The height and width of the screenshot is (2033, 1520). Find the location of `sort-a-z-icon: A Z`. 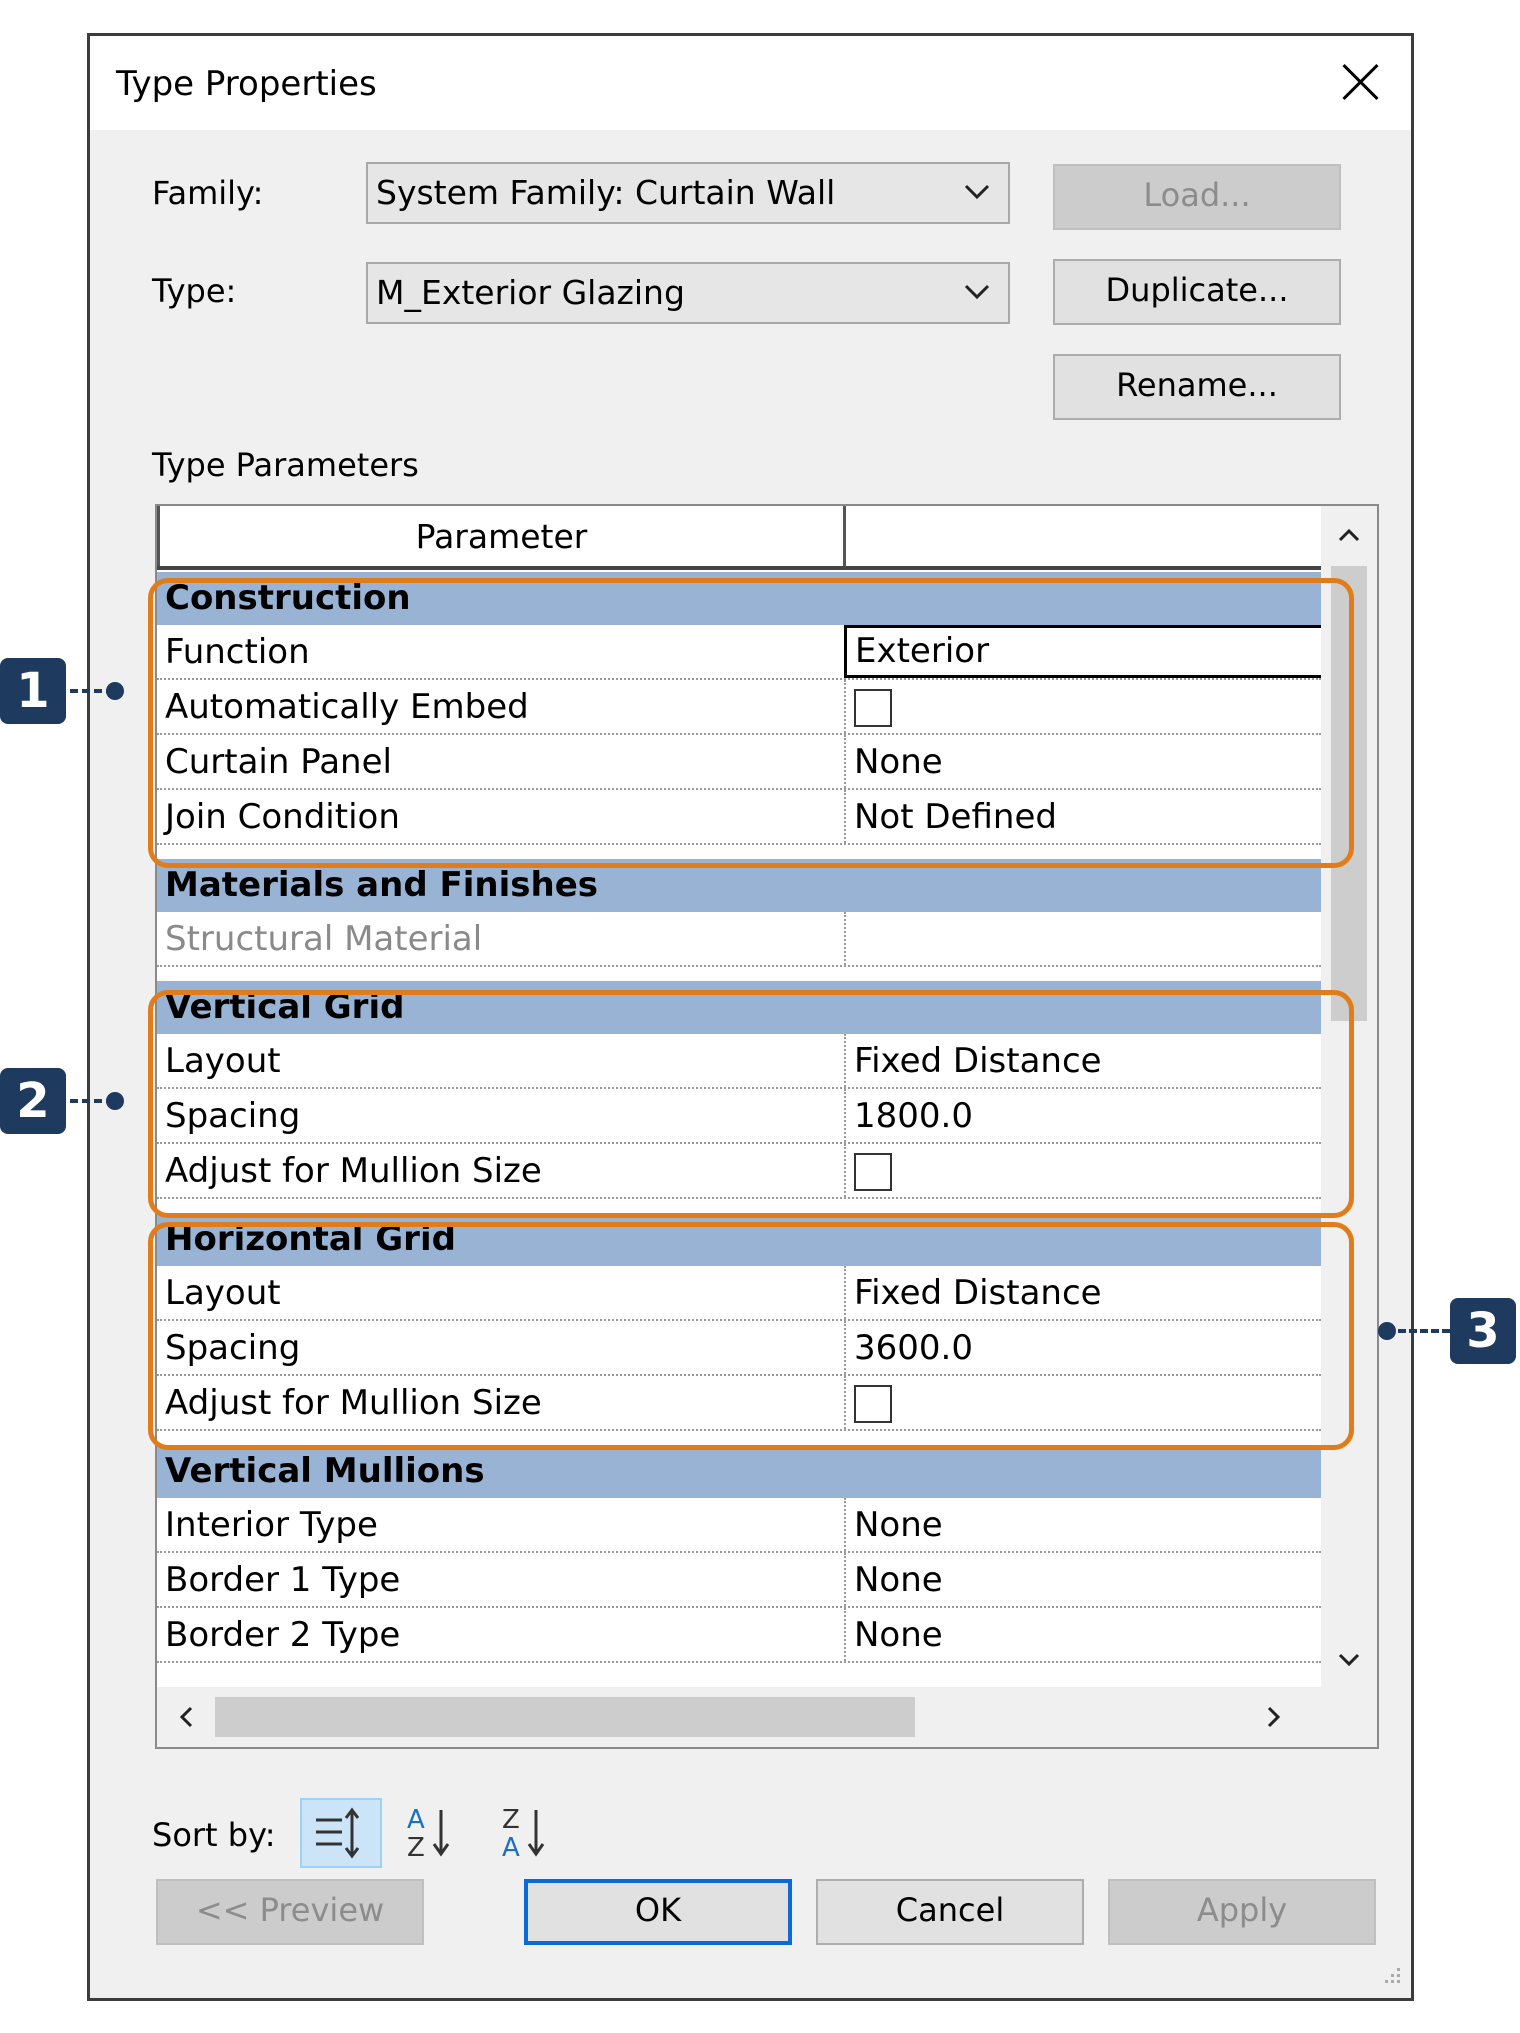

sort-a-z-icon: A Z is located at coordinates (428, 1834).